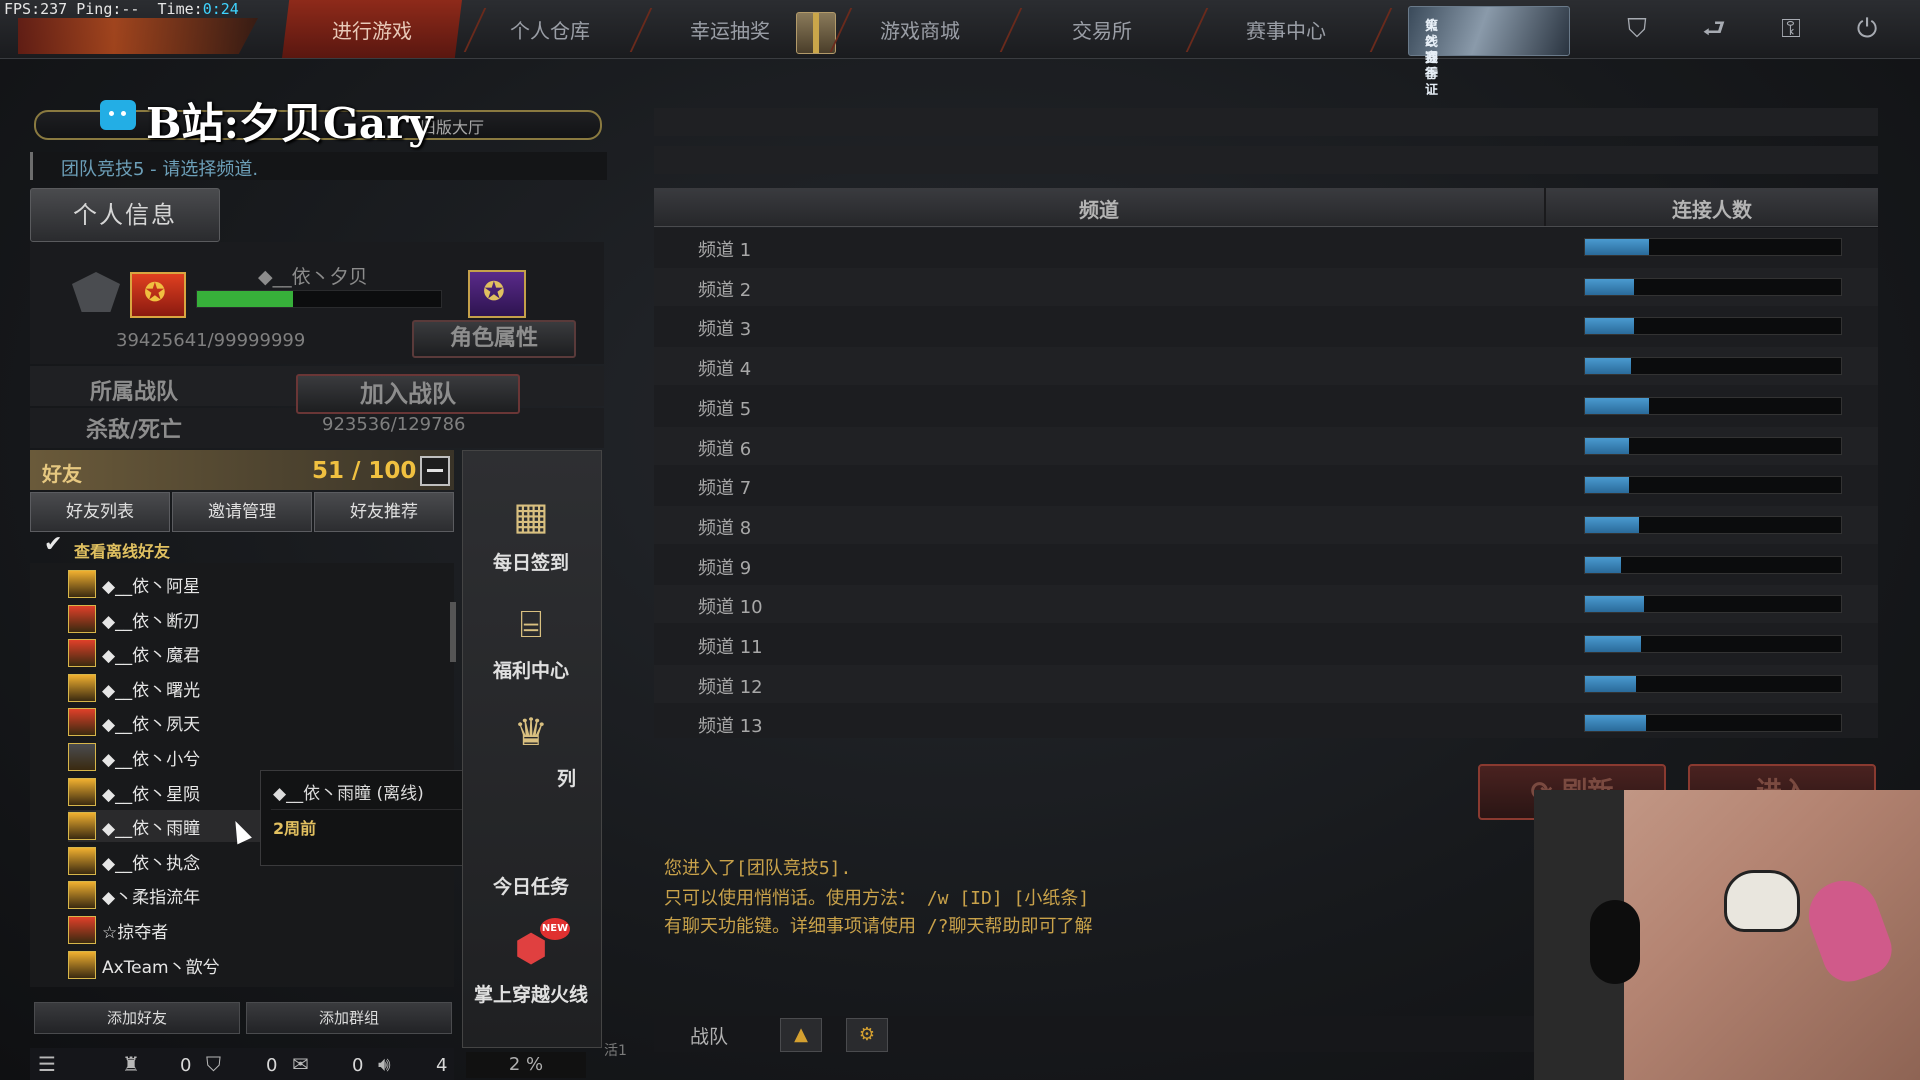 This screenshot has width=1920, height=1080. I want to click on ping-value: --, so click(130, 9).